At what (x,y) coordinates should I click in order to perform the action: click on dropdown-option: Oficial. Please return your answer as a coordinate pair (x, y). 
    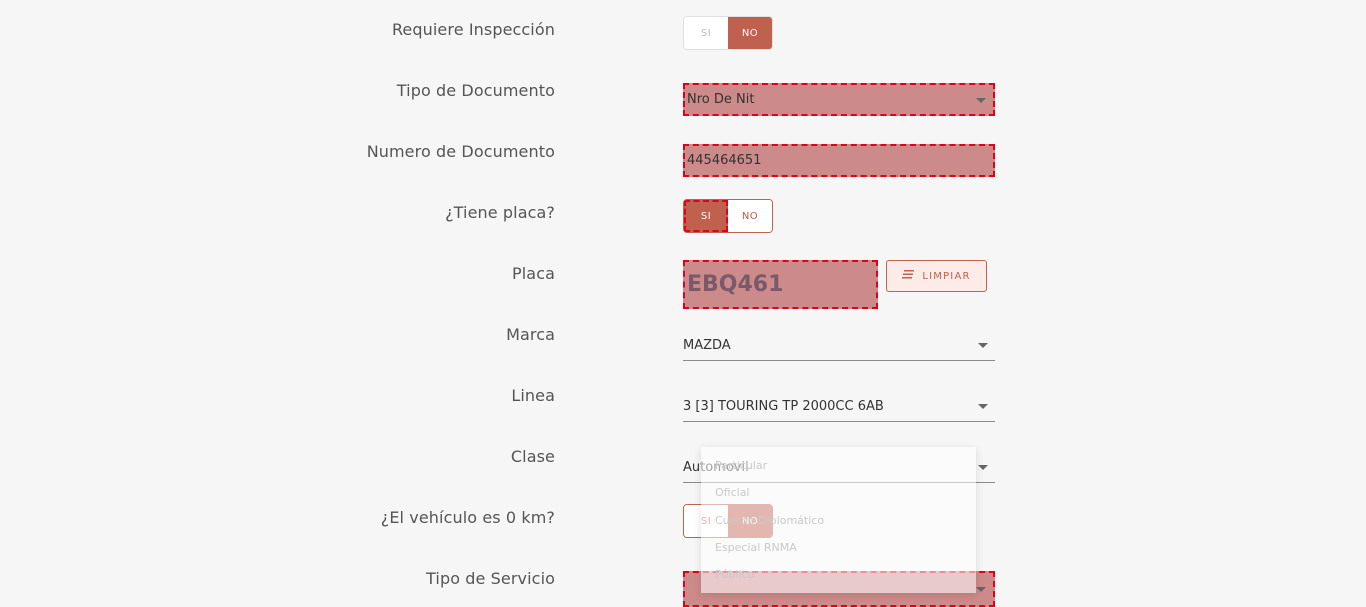
    Looking at the image, I should click on (732, 492).